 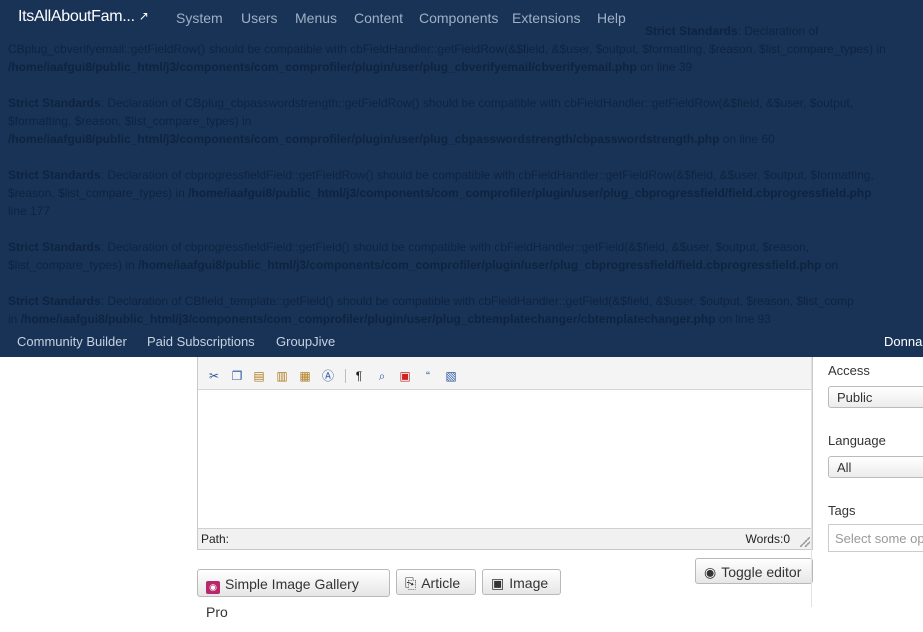 I want to click on menu-help: Help, so click(x=611, y=18).